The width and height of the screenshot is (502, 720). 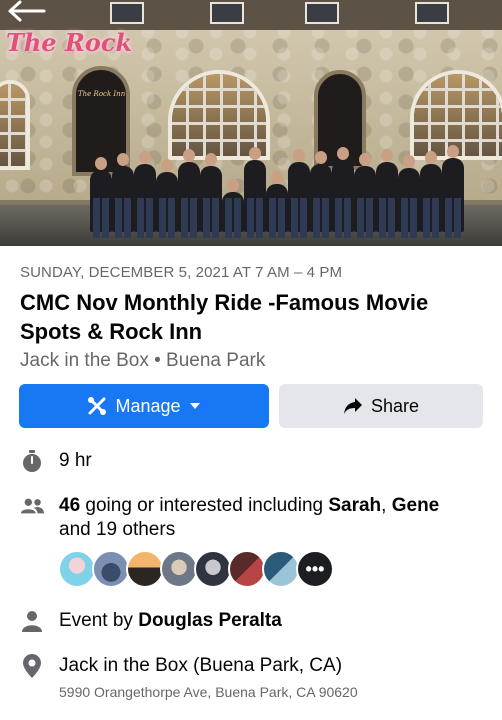 What do you see at coordinates (117, 529) in the screenshot?
I see `others-text: and 19 others` at bounding box center [117, 529].